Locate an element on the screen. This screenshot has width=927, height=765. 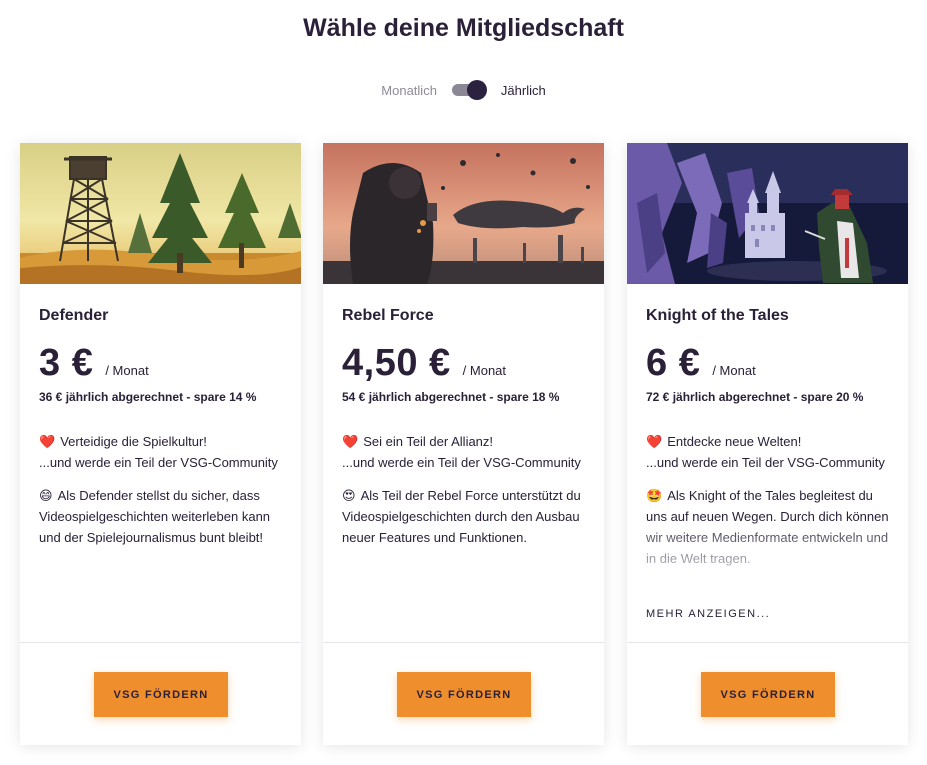
plan-name: Knight of the Tales is located at coordinates (717, 315).